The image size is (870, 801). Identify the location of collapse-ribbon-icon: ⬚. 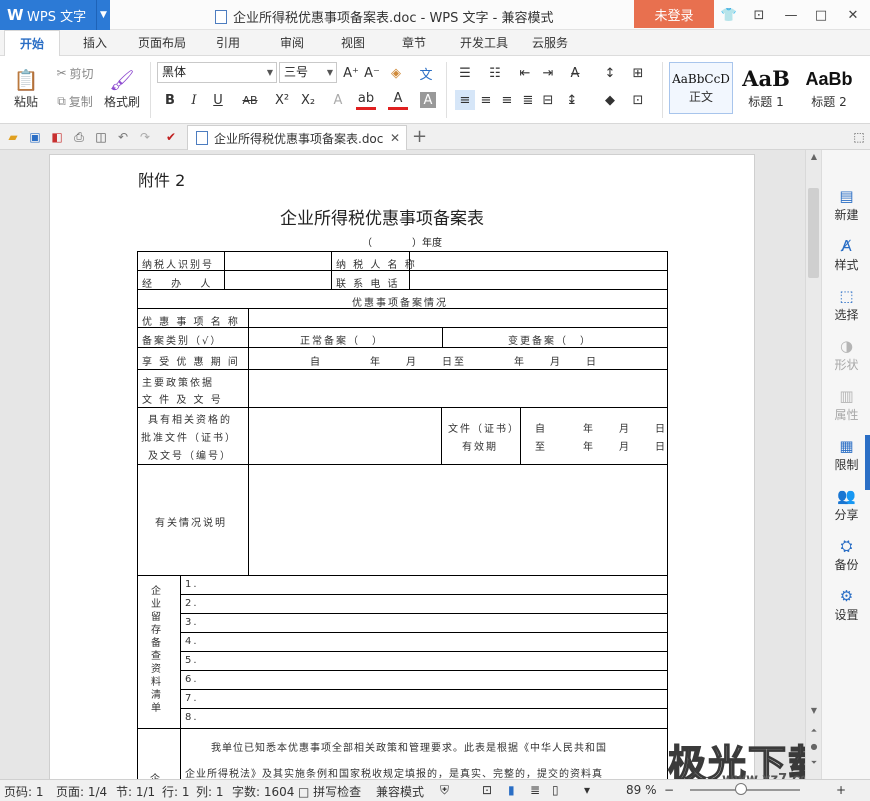
(859, 137).